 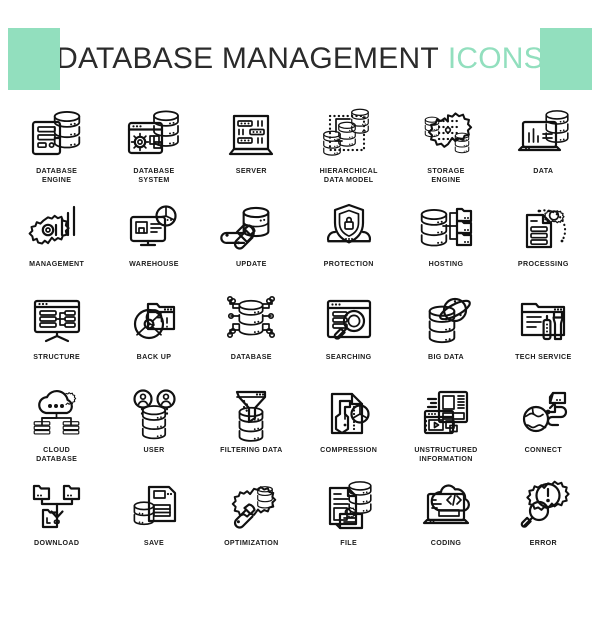 What do you see at coordinates (349, 543) in the screenshot?
I see `icon-label-file: FILE` at bounding box center [349, 543].